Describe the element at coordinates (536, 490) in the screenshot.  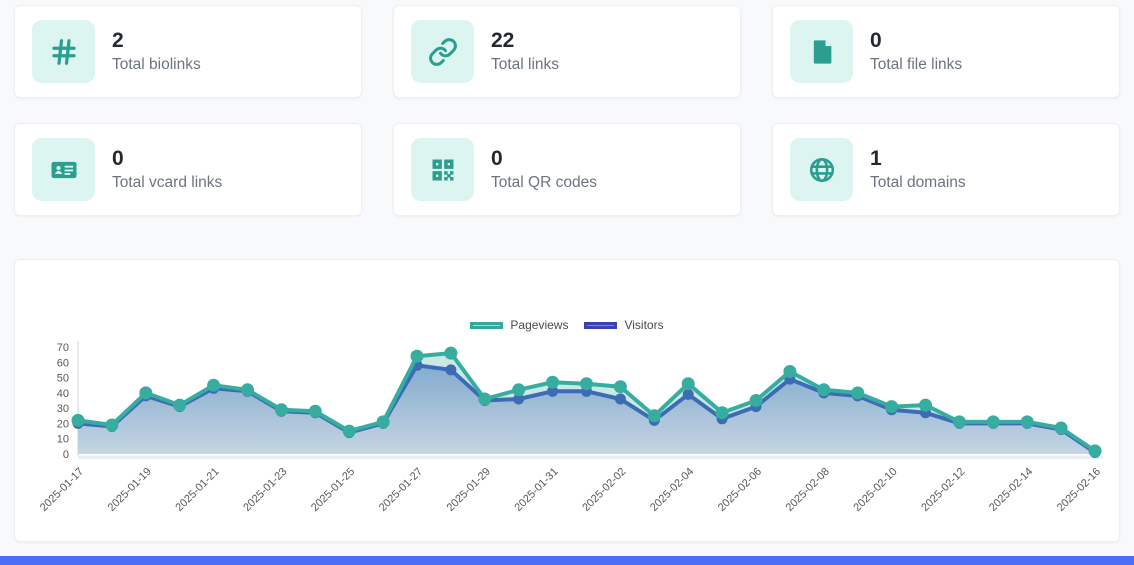
I see `svg-text: 2025-01-31` at that location.